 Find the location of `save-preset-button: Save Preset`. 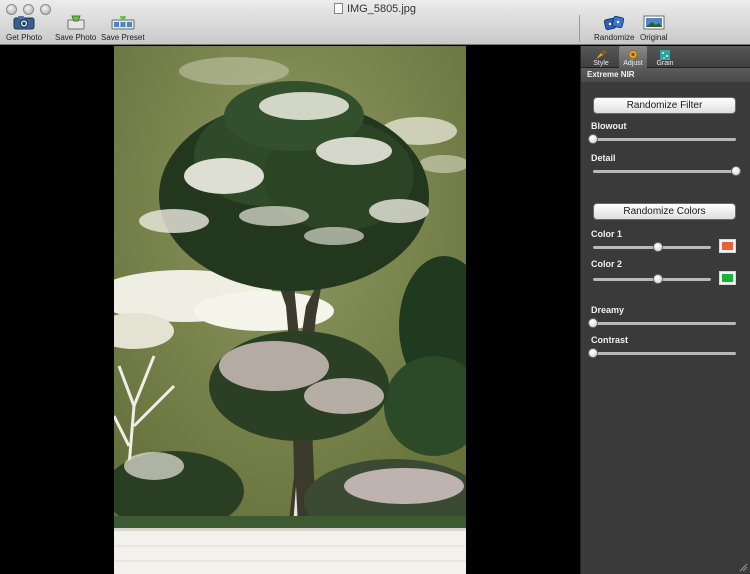

save-preset-button: Save Preset is located at coordinates (123, 28).